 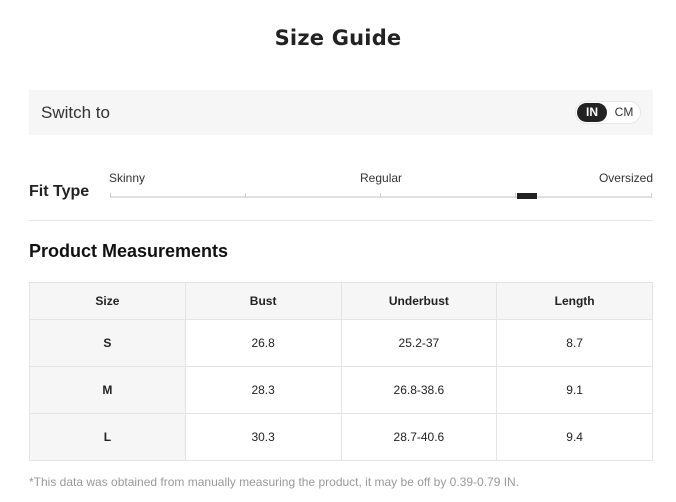 What do you see at coordinates (625, 178) in the screenshot?
I see `fit-scale-oversized: Oversized` at bounding box center [625, 178].